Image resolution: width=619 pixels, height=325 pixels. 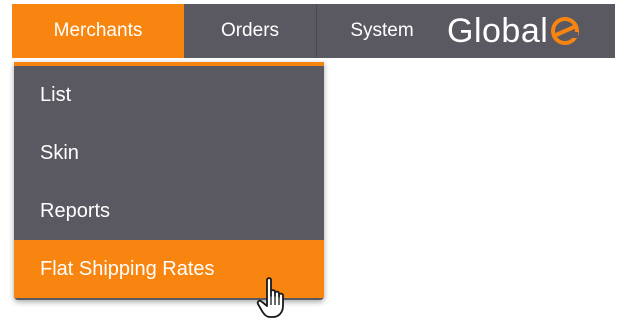 I want to click on logo-text: Global, so click(x=498, y=30).